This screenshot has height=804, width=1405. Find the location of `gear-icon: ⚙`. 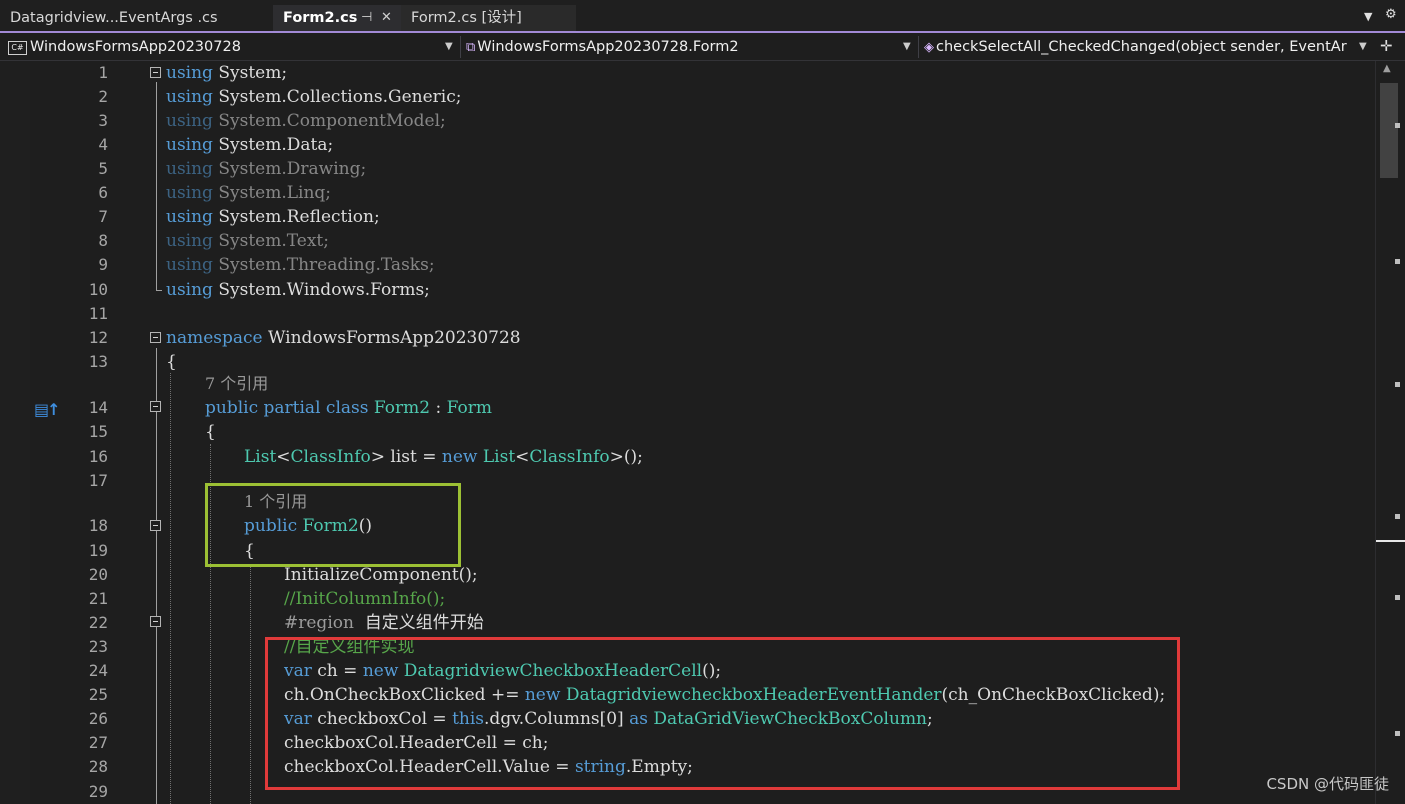

gear-icon: ⚙ is located at coordinates (1391, 14).